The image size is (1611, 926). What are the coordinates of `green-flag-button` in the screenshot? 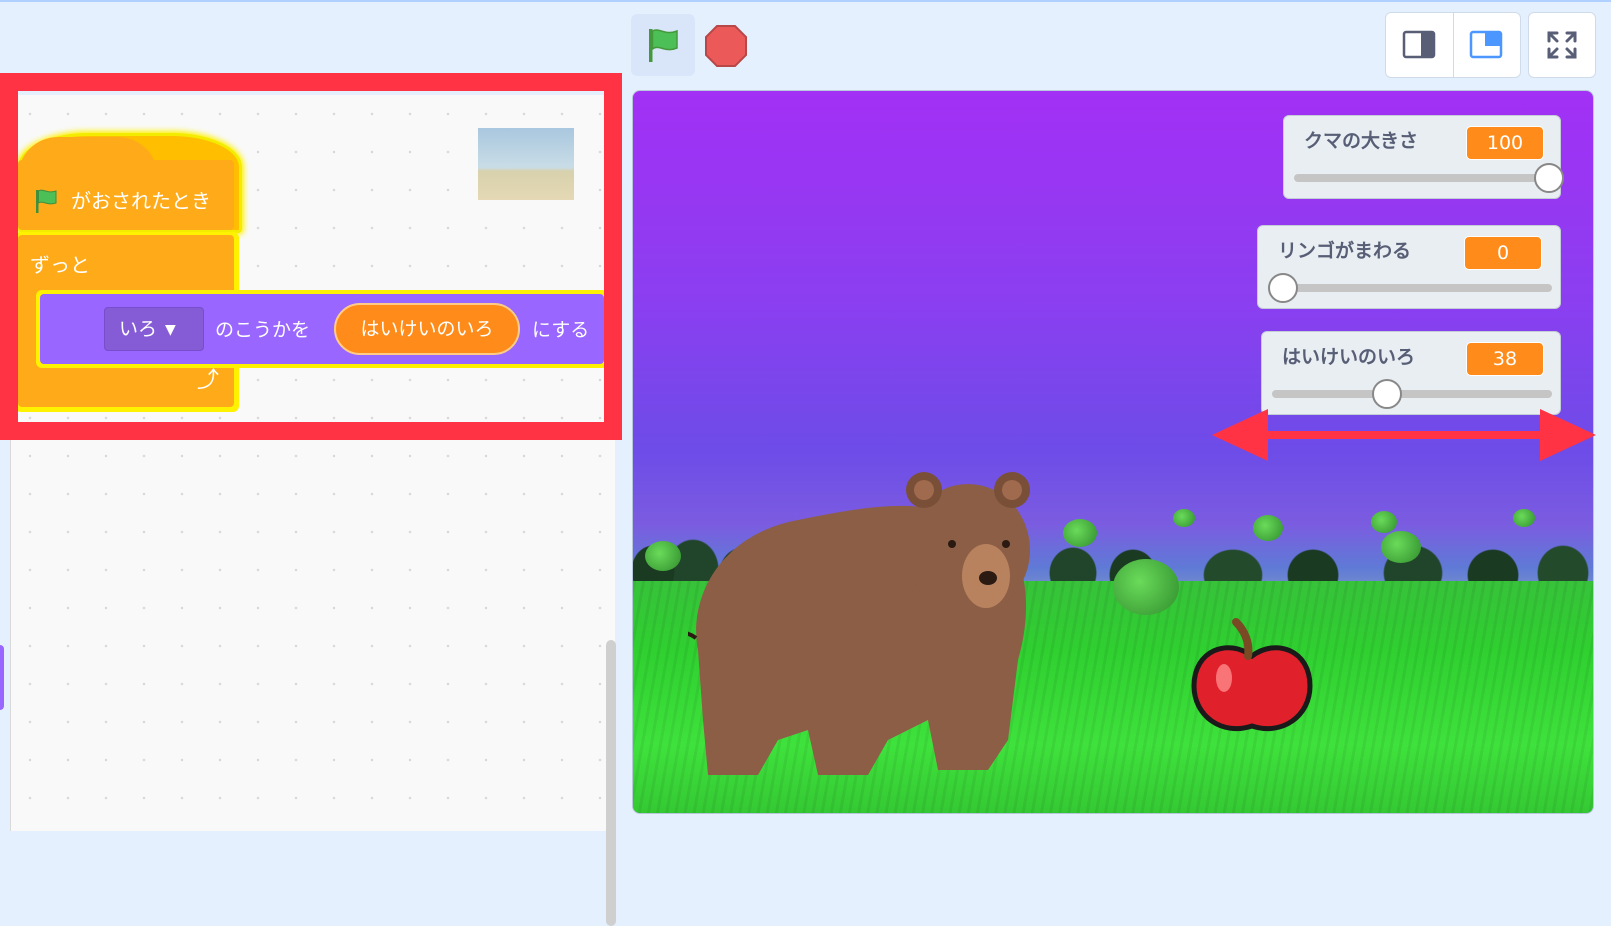 It's located at (663, 45).